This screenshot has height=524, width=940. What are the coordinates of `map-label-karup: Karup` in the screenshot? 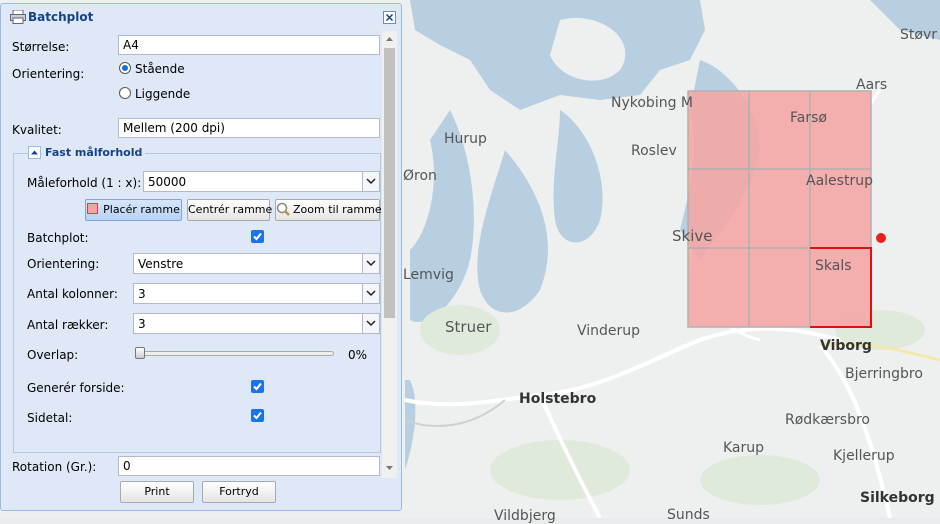 It's located at (744, 448).